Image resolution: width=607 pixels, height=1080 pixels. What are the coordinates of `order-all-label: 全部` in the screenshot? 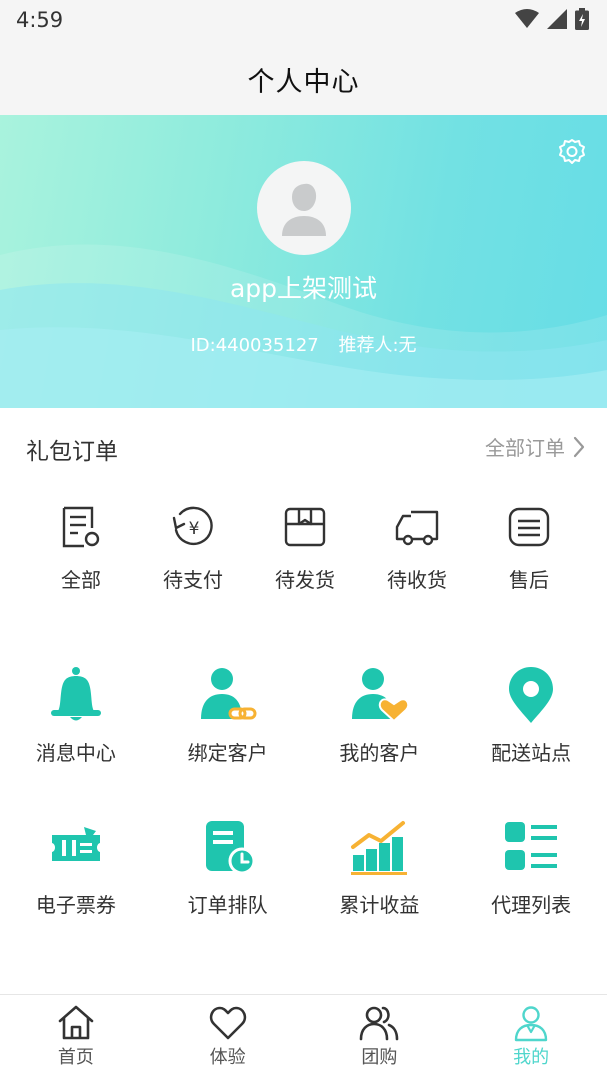 It's located at (81, 580).